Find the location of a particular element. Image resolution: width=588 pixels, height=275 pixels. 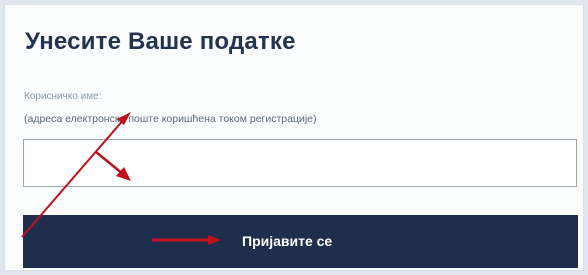

login-button-label: Пријавите се is located at coordinates (287, 241).